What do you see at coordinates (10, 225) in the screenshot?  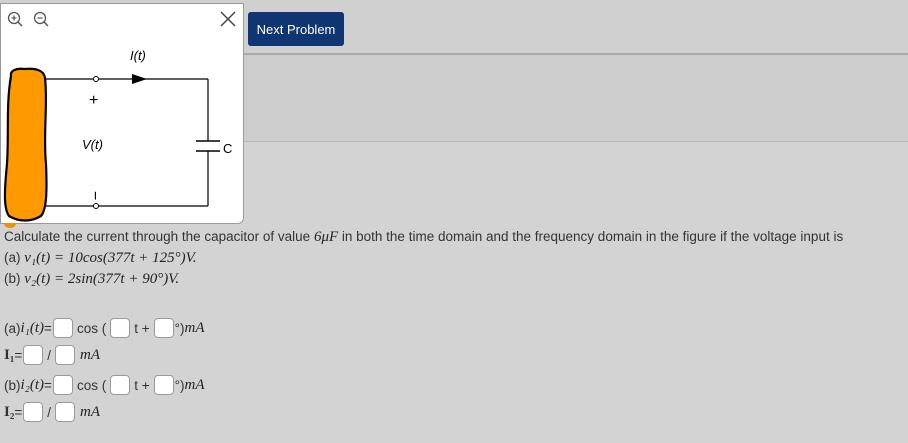 I see `source-fragment` at bounding box center [10, 225].